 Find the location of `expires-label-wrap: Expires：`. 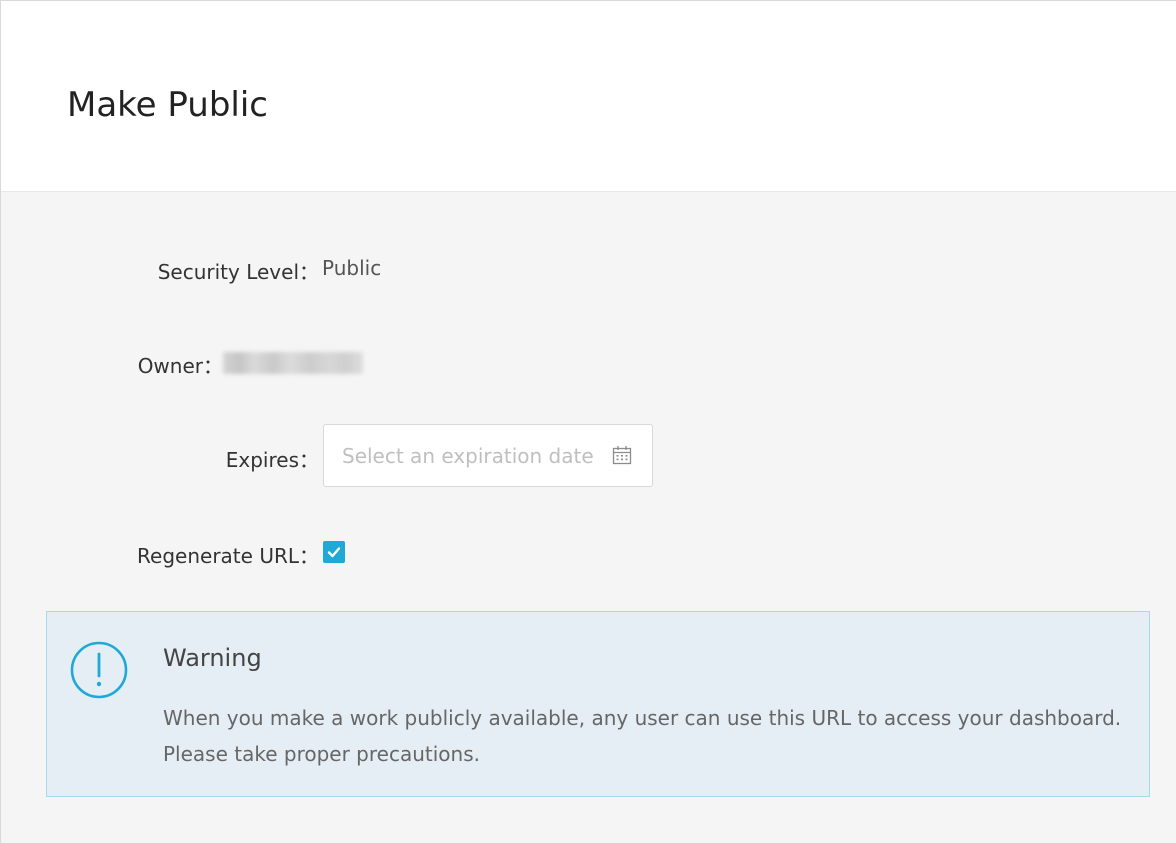

expires-label-wrap: Expires： is located at coordinates (160, 456).